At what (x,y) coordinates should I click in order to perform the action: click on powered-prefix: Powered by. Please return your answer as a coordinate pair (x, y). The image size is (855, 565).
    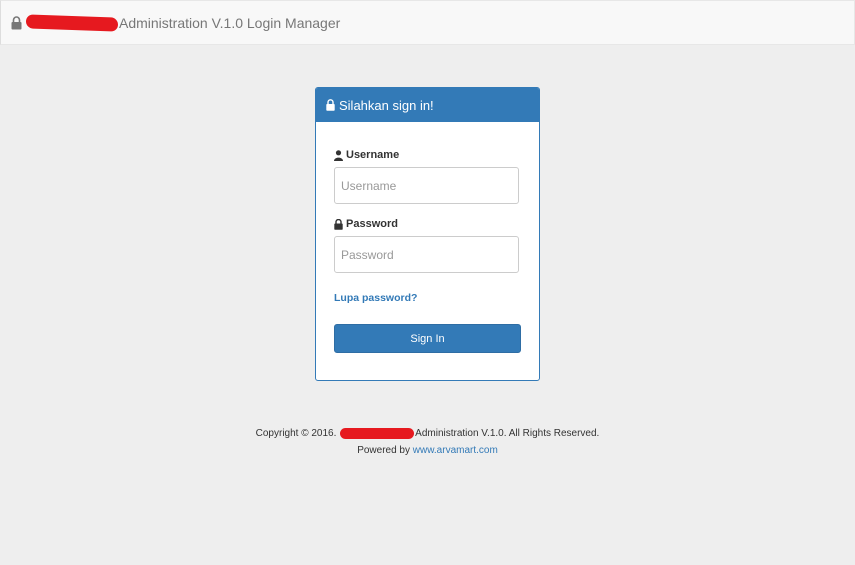
    Looking at the image, I should click on (383, 450).